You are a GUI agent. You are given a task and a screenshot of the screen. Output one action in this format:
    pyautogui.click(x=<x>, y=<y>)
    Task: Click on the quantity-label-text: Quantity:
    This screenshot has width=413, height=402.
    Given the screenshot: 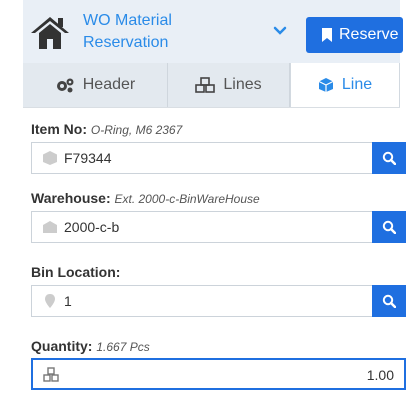 What is the action you would take?
    pyautogui.click(x=62, y=346)
    